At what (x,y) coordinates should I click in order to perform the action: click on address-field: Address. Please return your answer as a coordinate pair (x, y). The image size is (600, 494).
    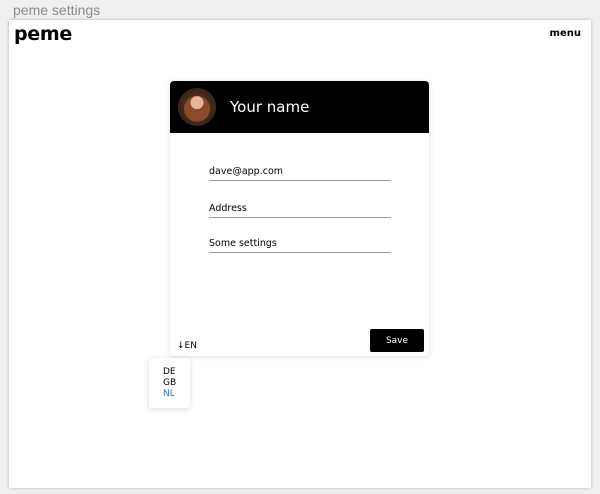
    Looking at the image, I should click on (300, 210).